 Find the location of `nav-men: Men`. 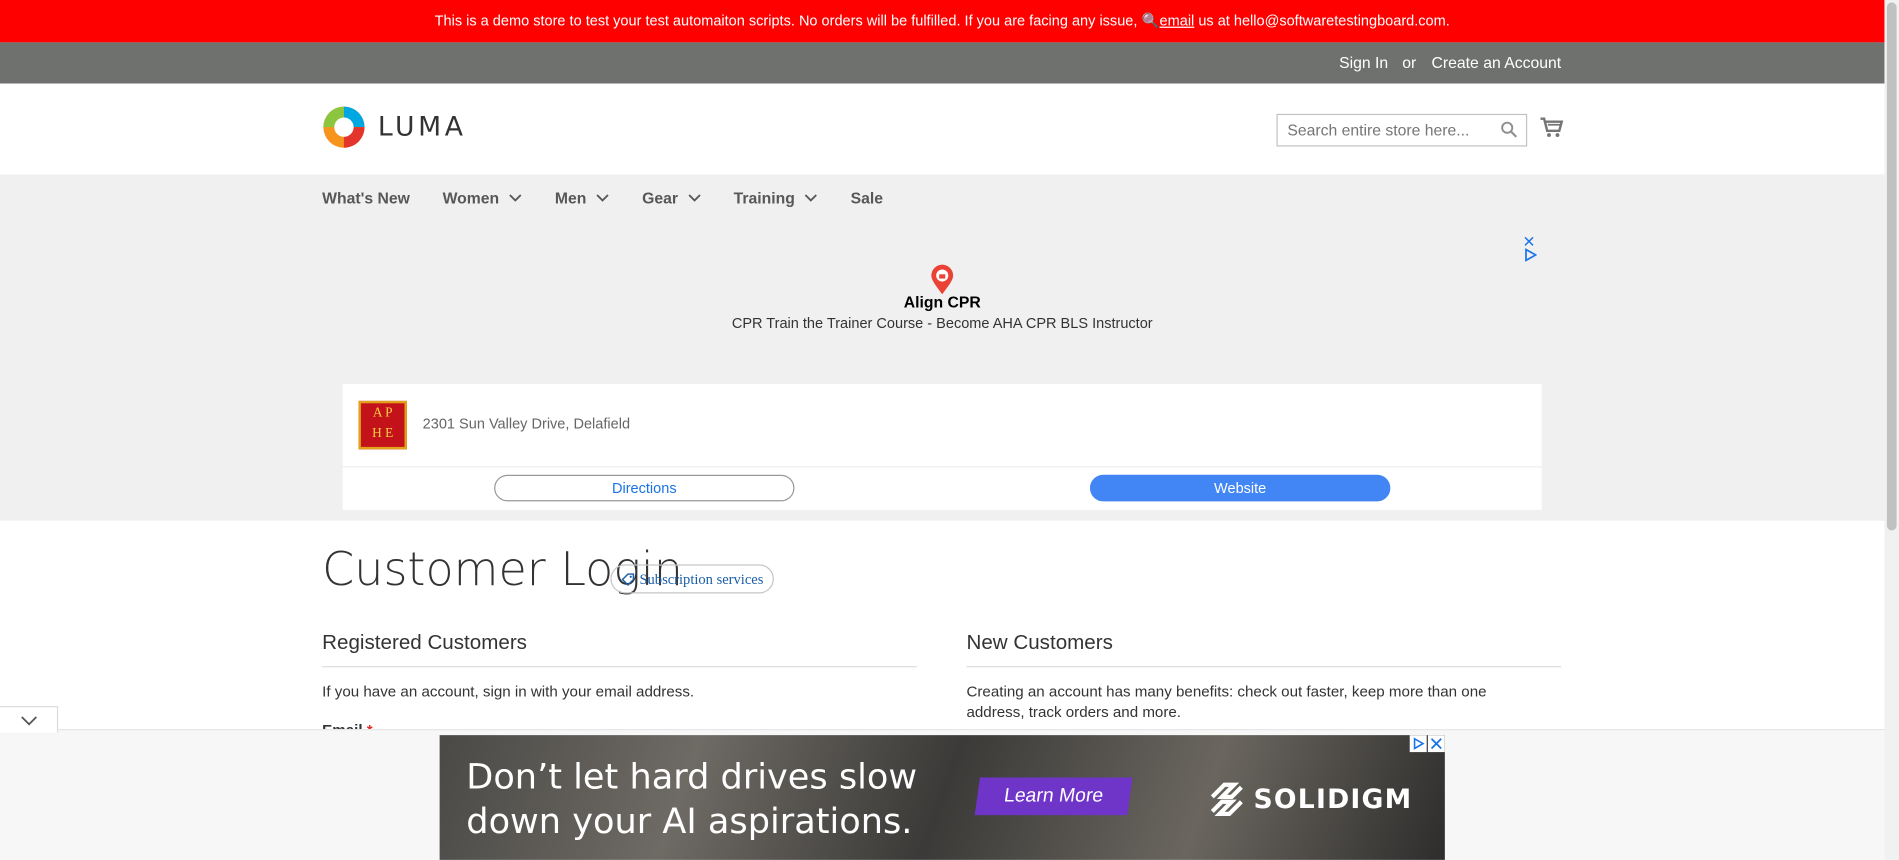

nav-men: Men is located at coordinates (582, 197).